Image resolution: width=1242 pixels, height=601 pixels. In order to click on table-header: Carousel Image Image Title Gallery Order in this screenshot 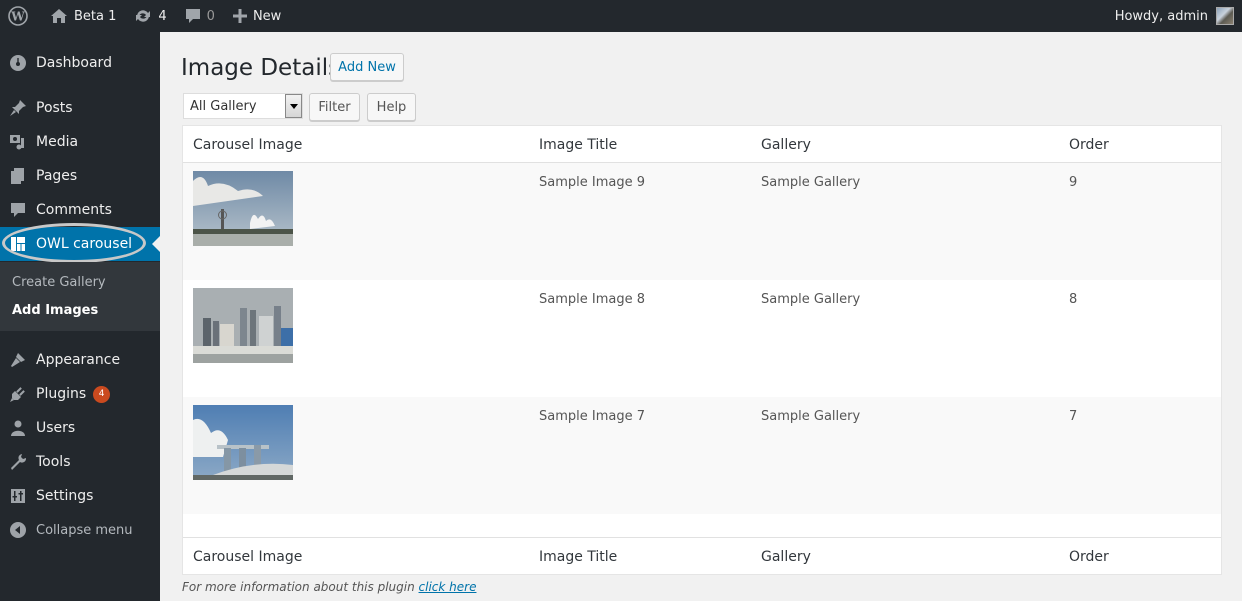, I will do `click(702, 144)`.